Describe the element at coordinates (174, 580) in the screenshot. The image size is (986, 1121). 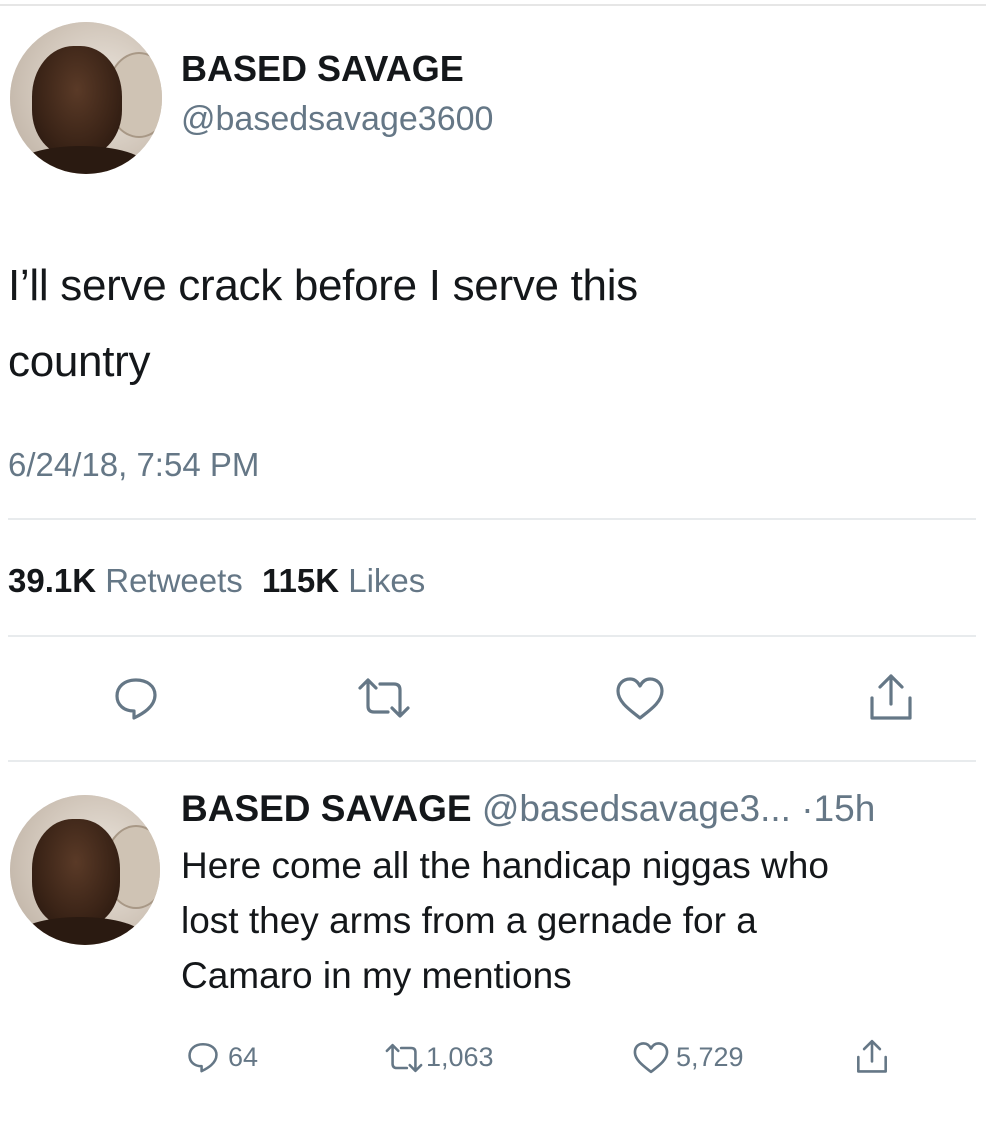
I see `retweets-label: Retweets` at that location.